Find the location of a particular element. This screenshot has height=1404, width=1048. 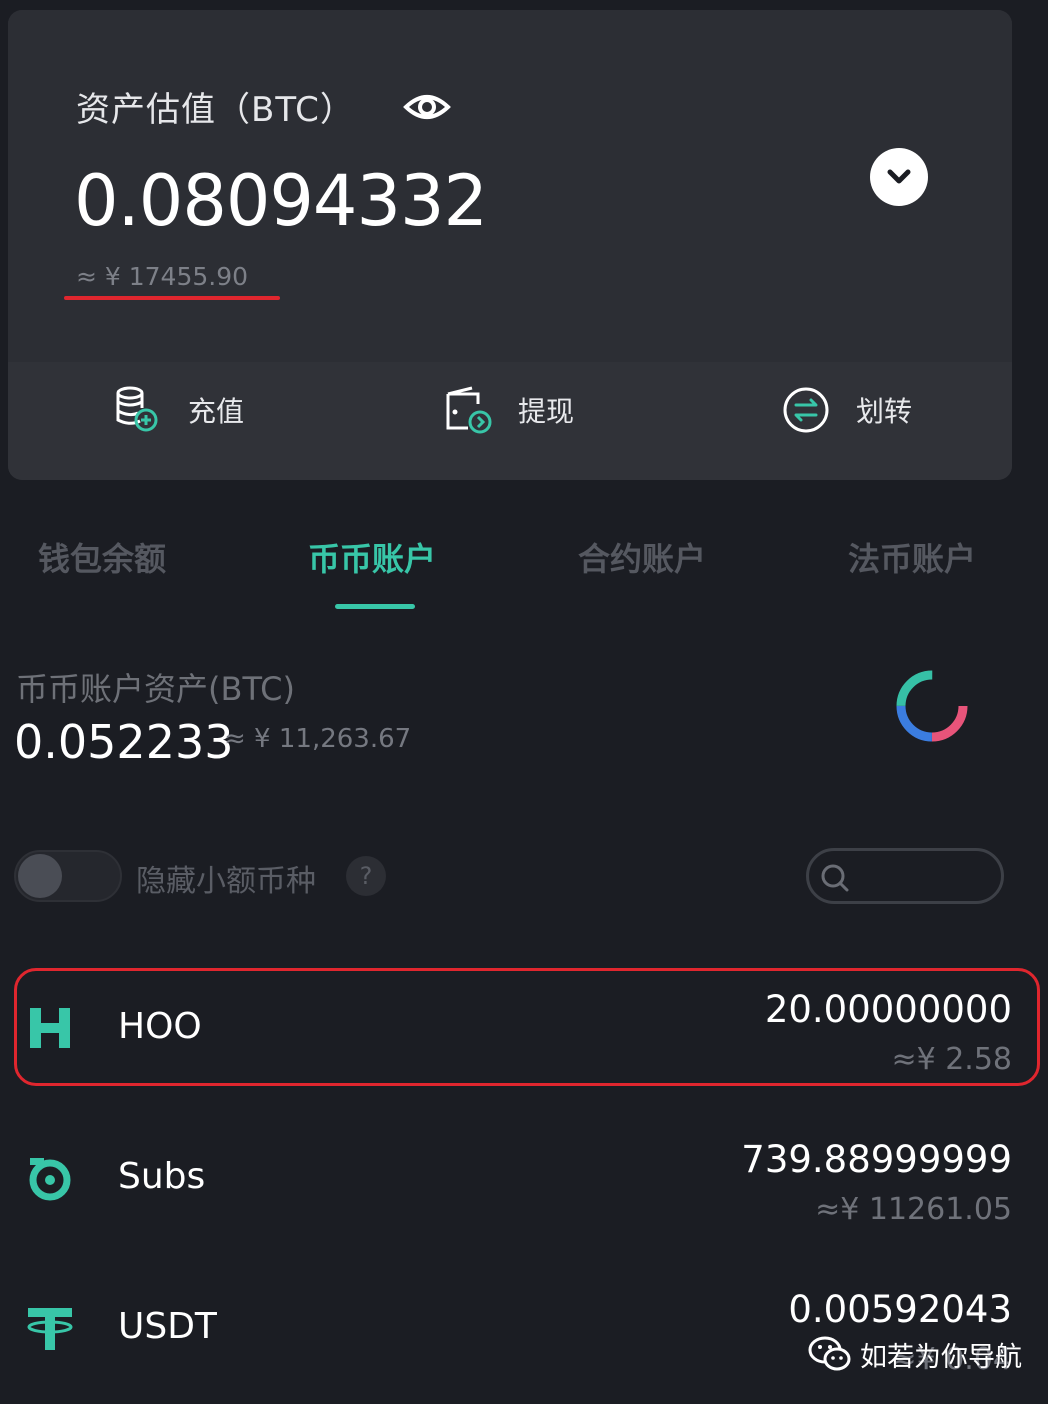

spot-account-amount: 0.052233 is located at coordinates (124, 742).